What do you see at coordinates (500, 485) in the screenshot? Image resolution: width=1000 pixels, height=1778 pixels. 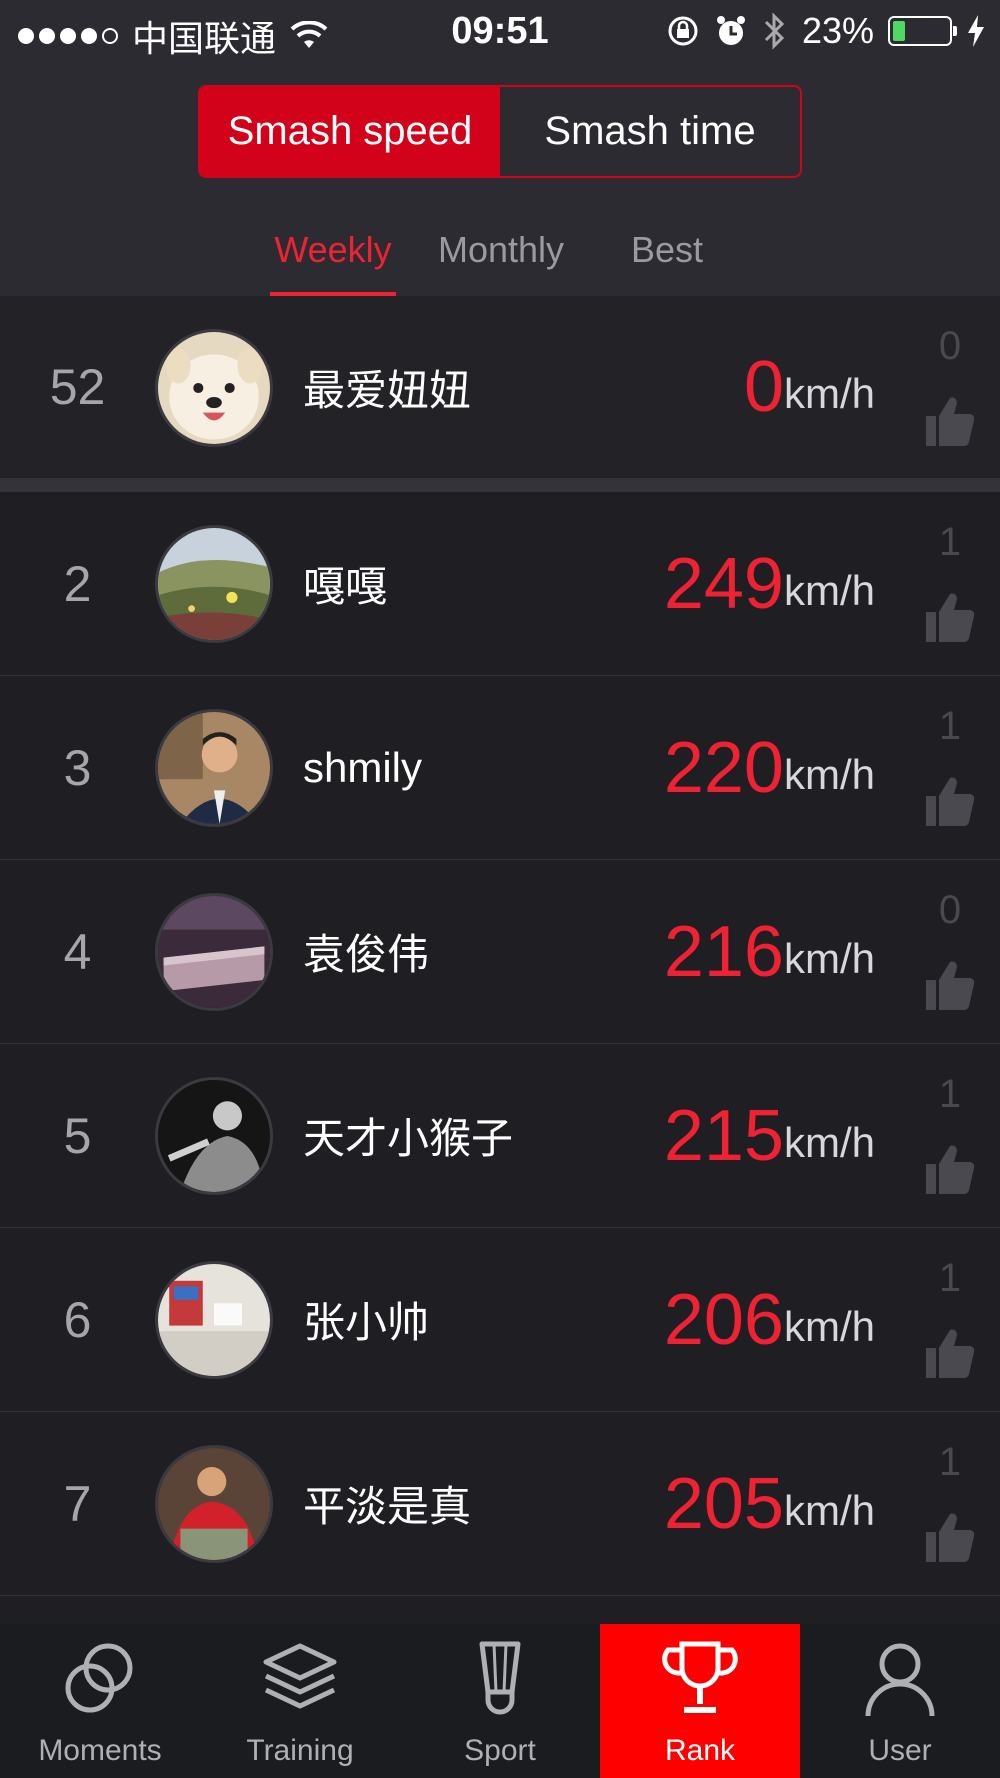 I see `list-separator` at bounding box center [500, 485].